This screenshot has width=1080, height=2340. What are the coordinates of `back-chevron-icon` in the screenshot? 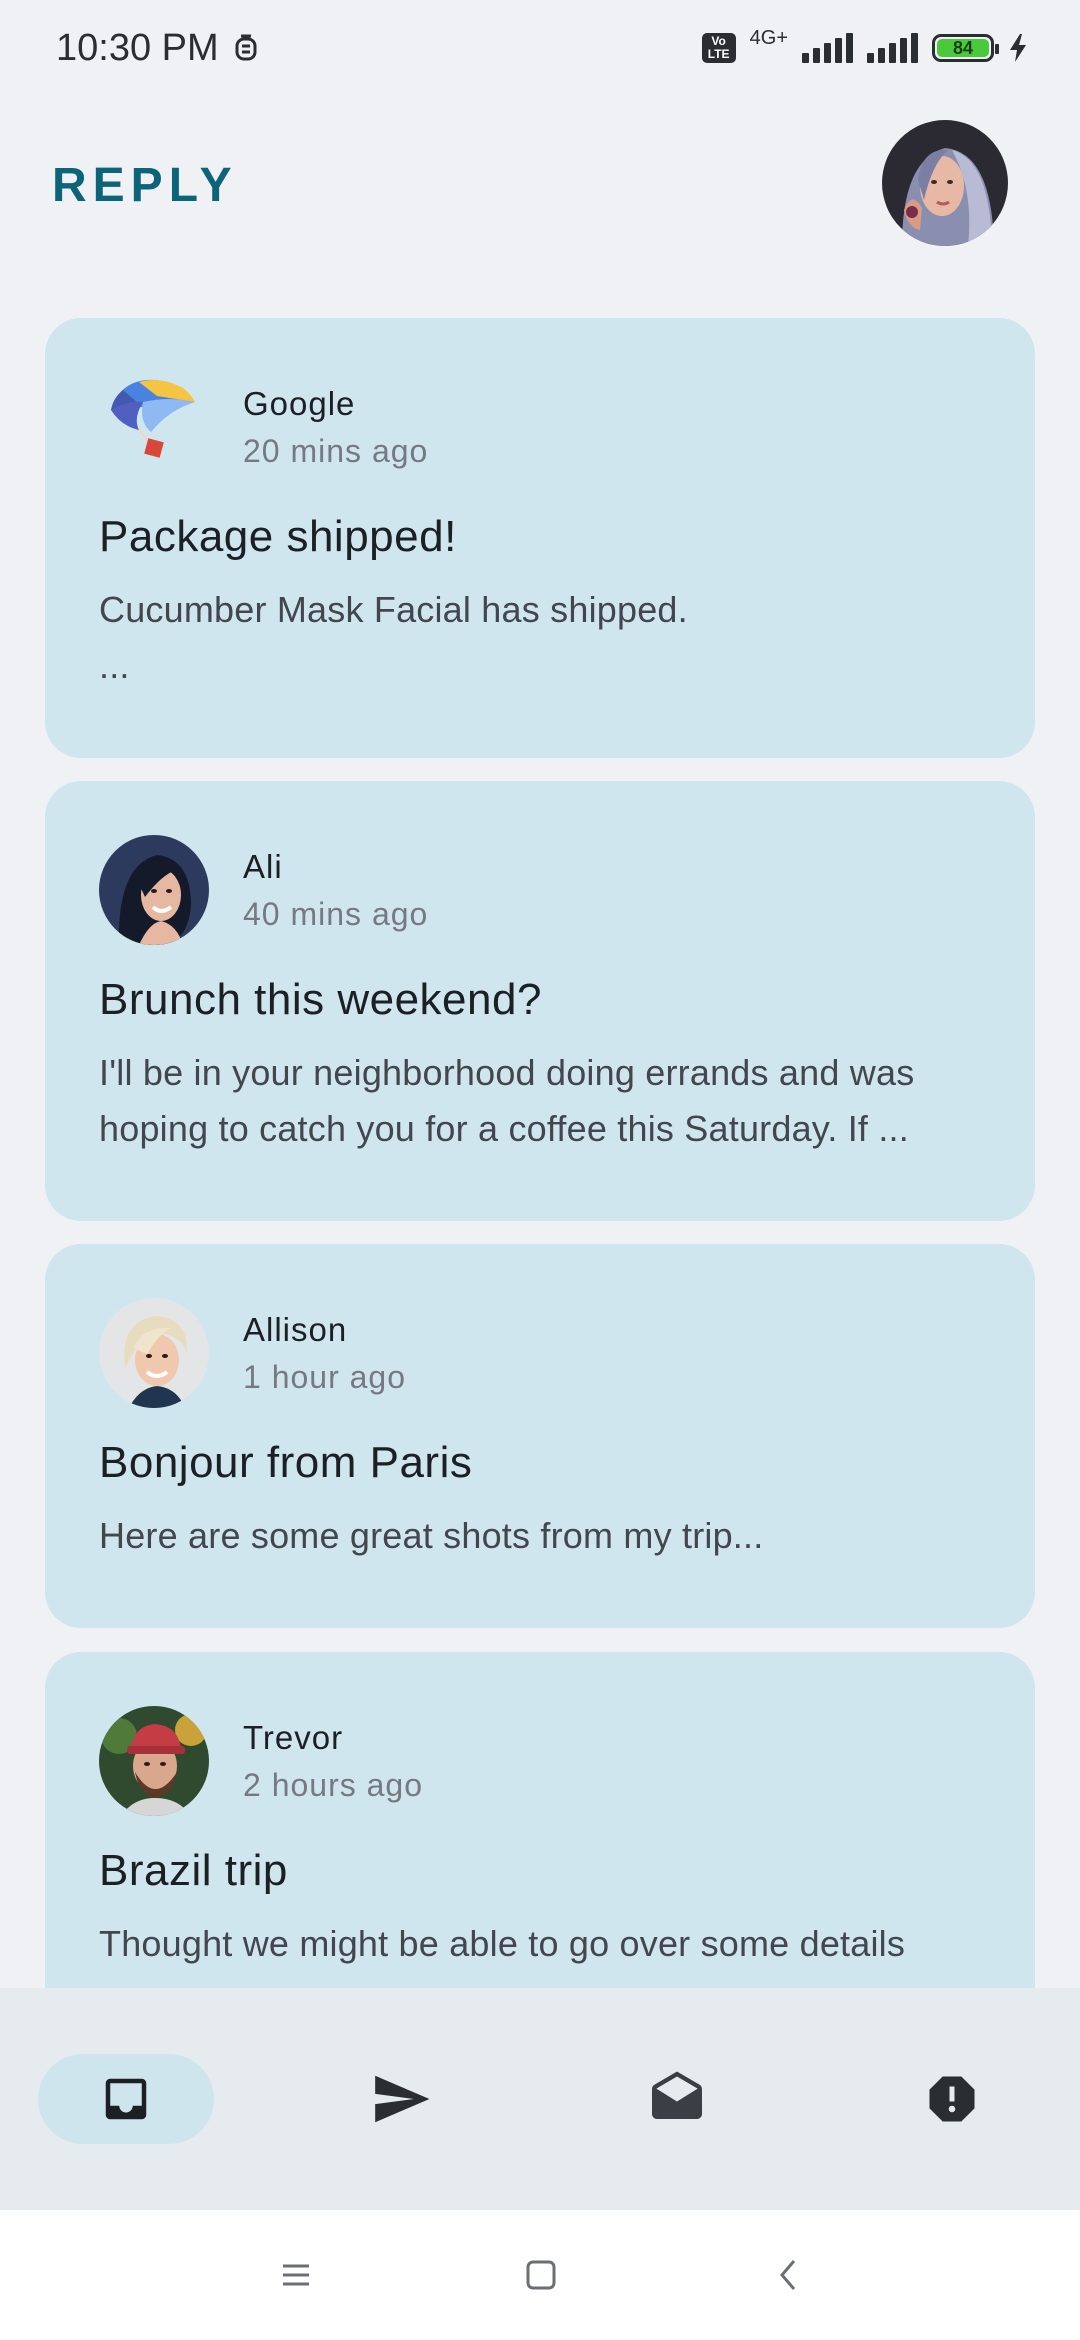 It's located at (788, 2275).